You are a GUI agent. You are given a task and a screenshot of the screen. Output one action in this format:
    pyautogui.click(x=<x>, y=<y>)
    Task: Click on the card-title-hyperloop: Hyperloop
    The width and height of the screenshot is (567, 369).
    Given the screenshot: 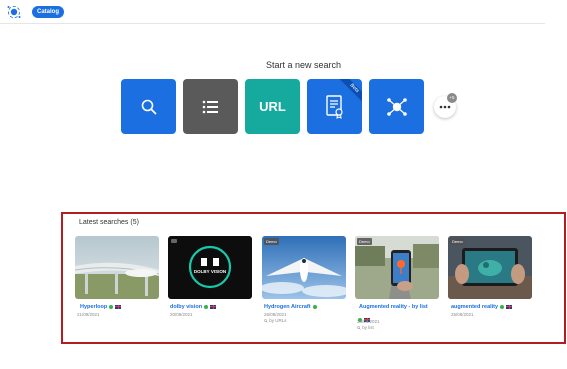 What is the action you would take?
    pyautogui.click(x=101, y=307)
    